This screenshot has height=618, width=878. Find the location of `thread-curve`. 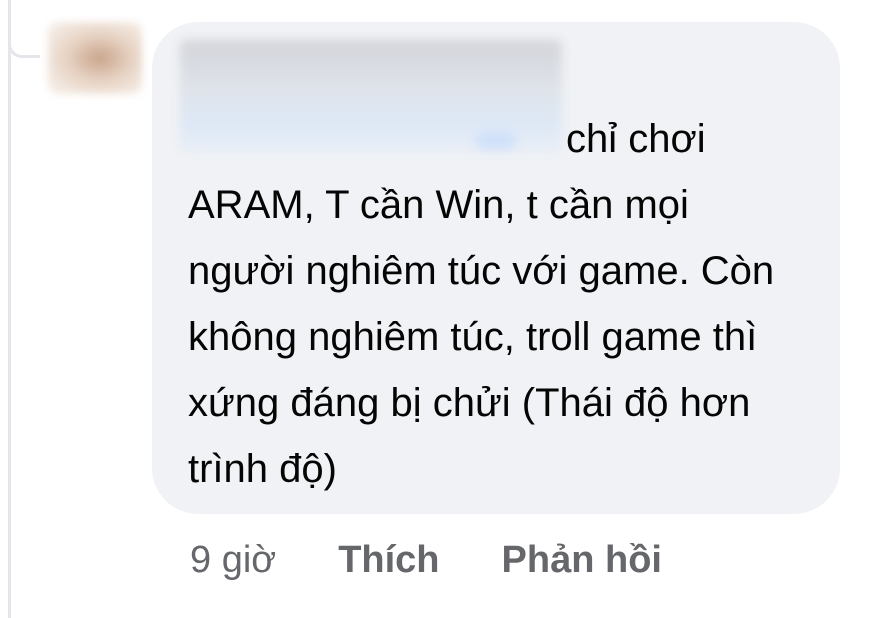

thread-curve is located at coordinates (24, 29).